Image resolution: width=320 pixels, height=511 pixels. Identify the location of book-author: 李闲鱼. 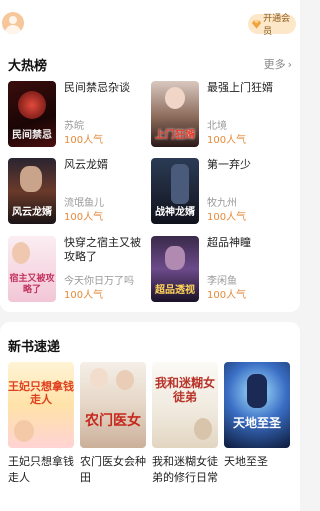
(222, 281).